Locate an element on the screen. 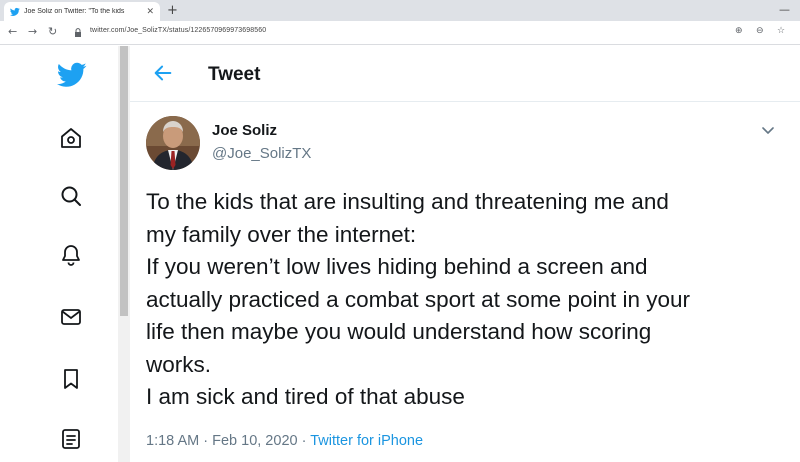 The width and height of the screenshot is (800, 462). page-title: Tweet is located at coordinates (234, 74).